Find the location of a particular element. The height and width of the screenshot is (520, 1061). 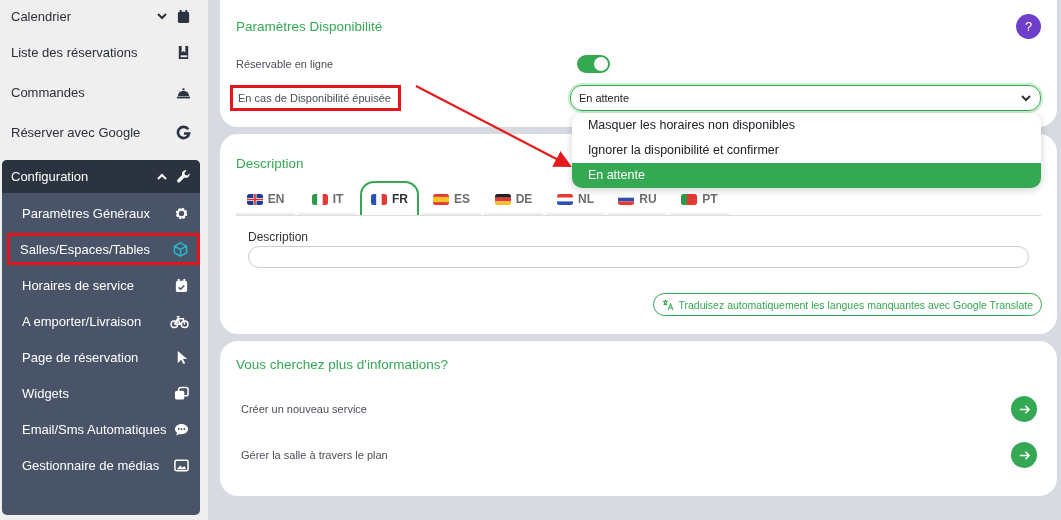

language-tab: DE is located at coordinates (513, 200).